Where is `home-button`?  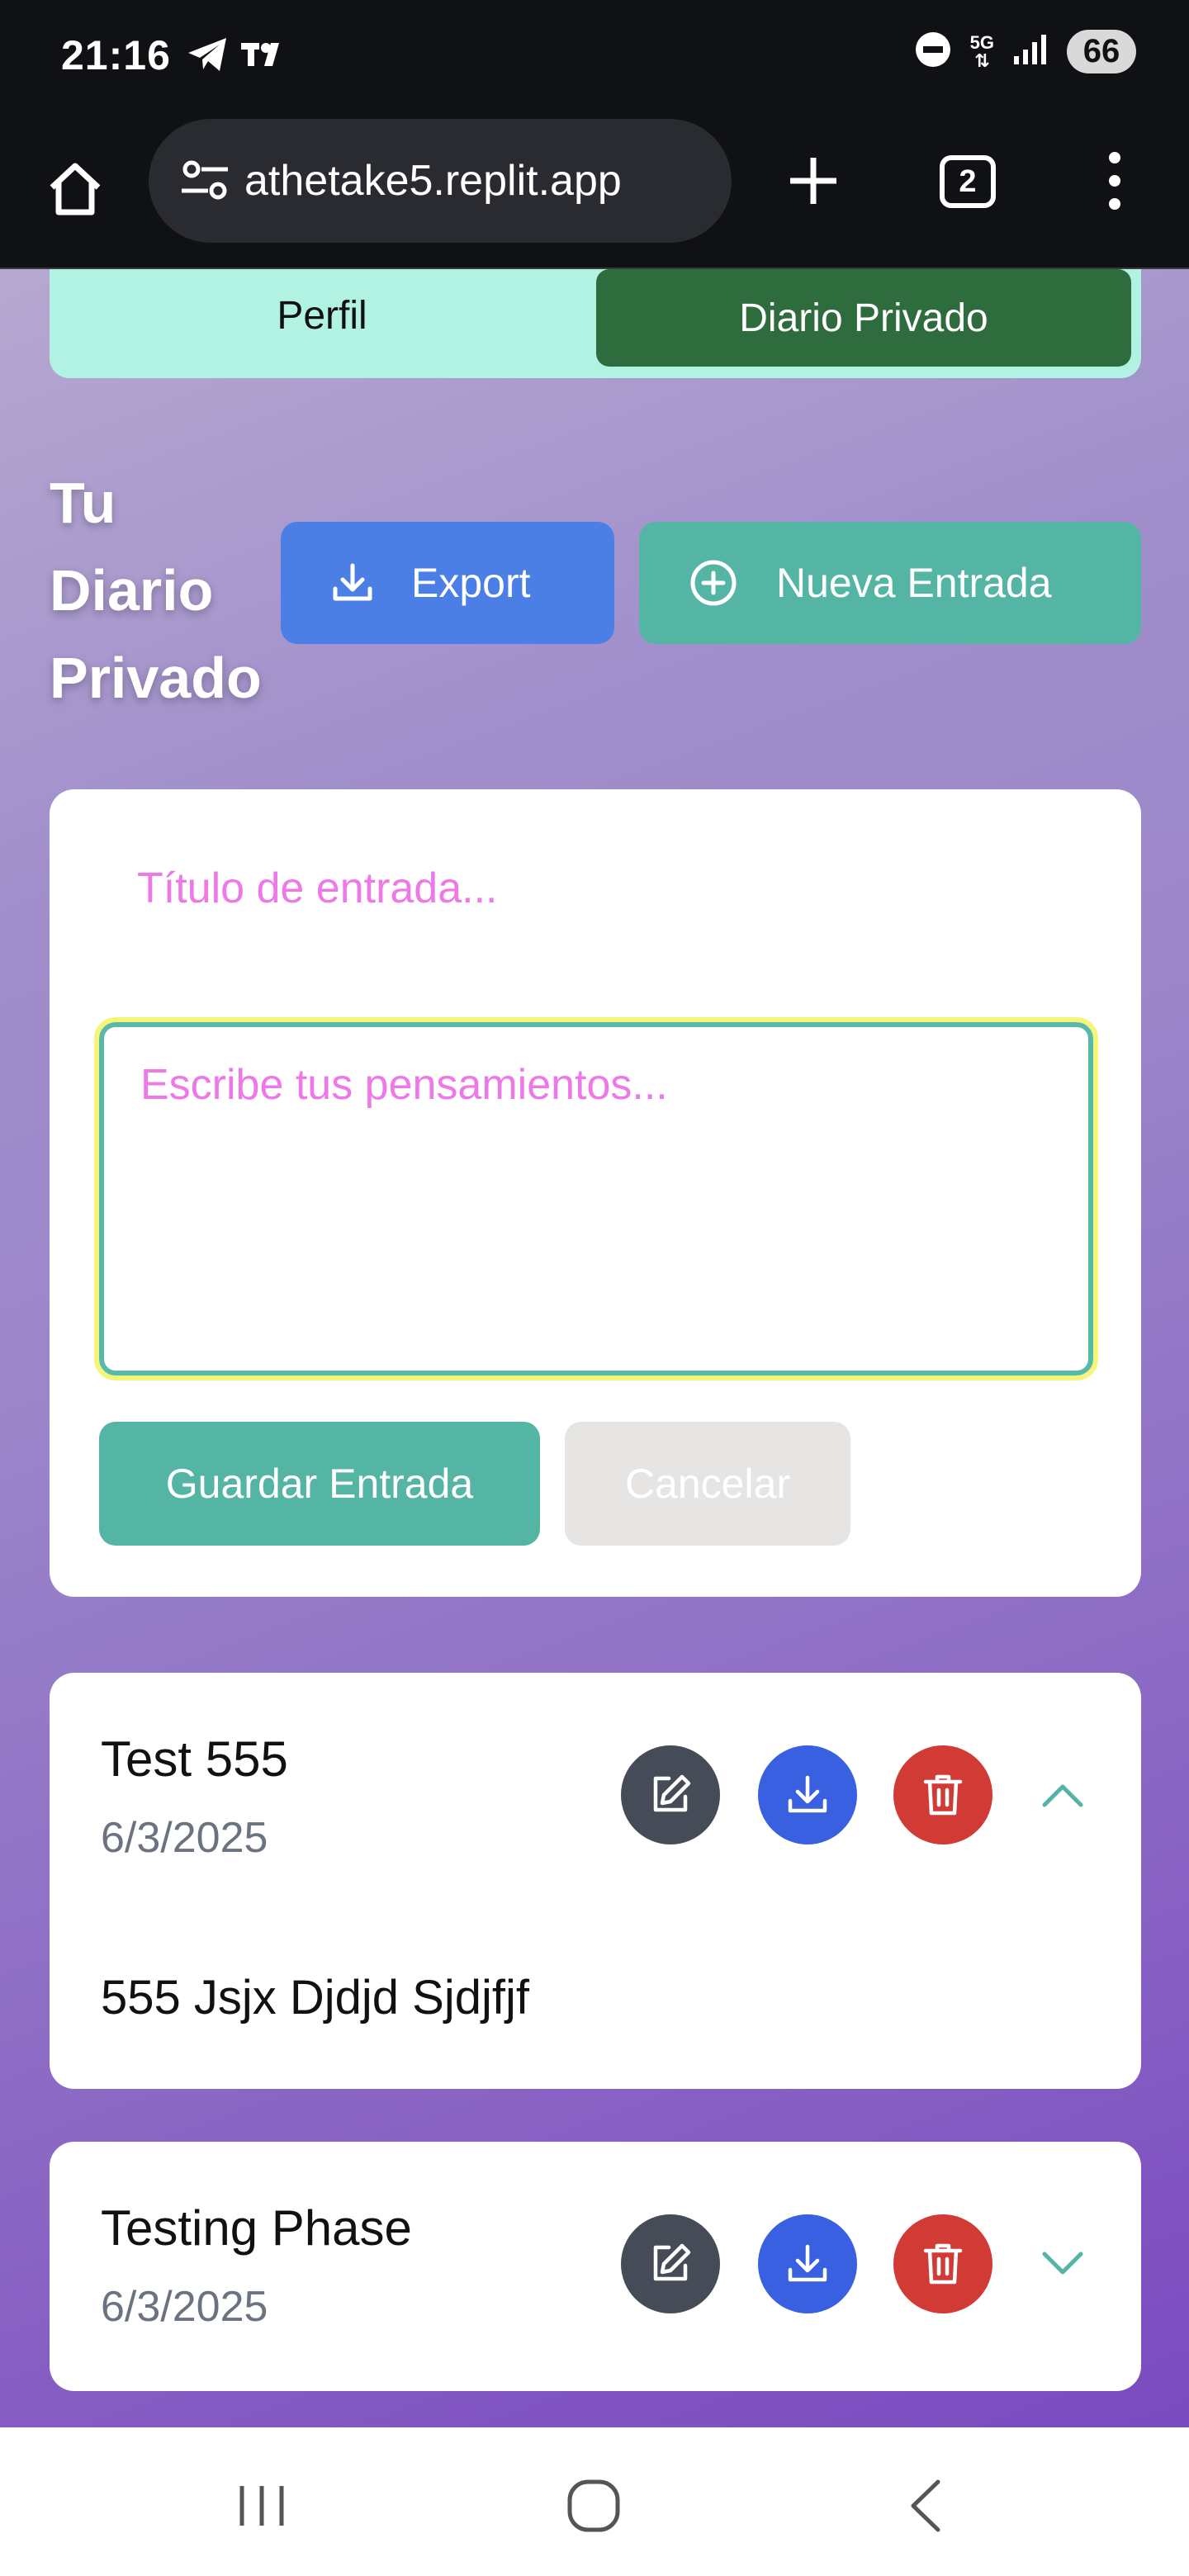
home-button is located at coordinates (75, 189).